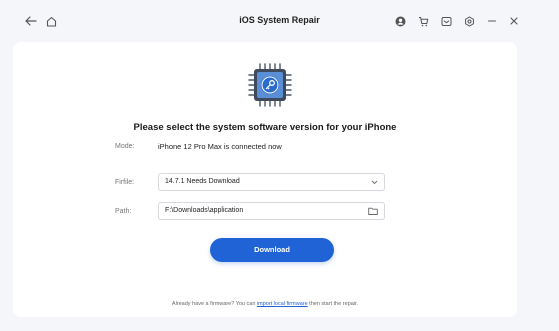 The height and width of the screenshot is (331, 559). What do you see at coordinates (220, 146) in the screenshot?
I see `mode-value: iPhone 12 Pro Max is connected now` at bounding box center [220, 146].